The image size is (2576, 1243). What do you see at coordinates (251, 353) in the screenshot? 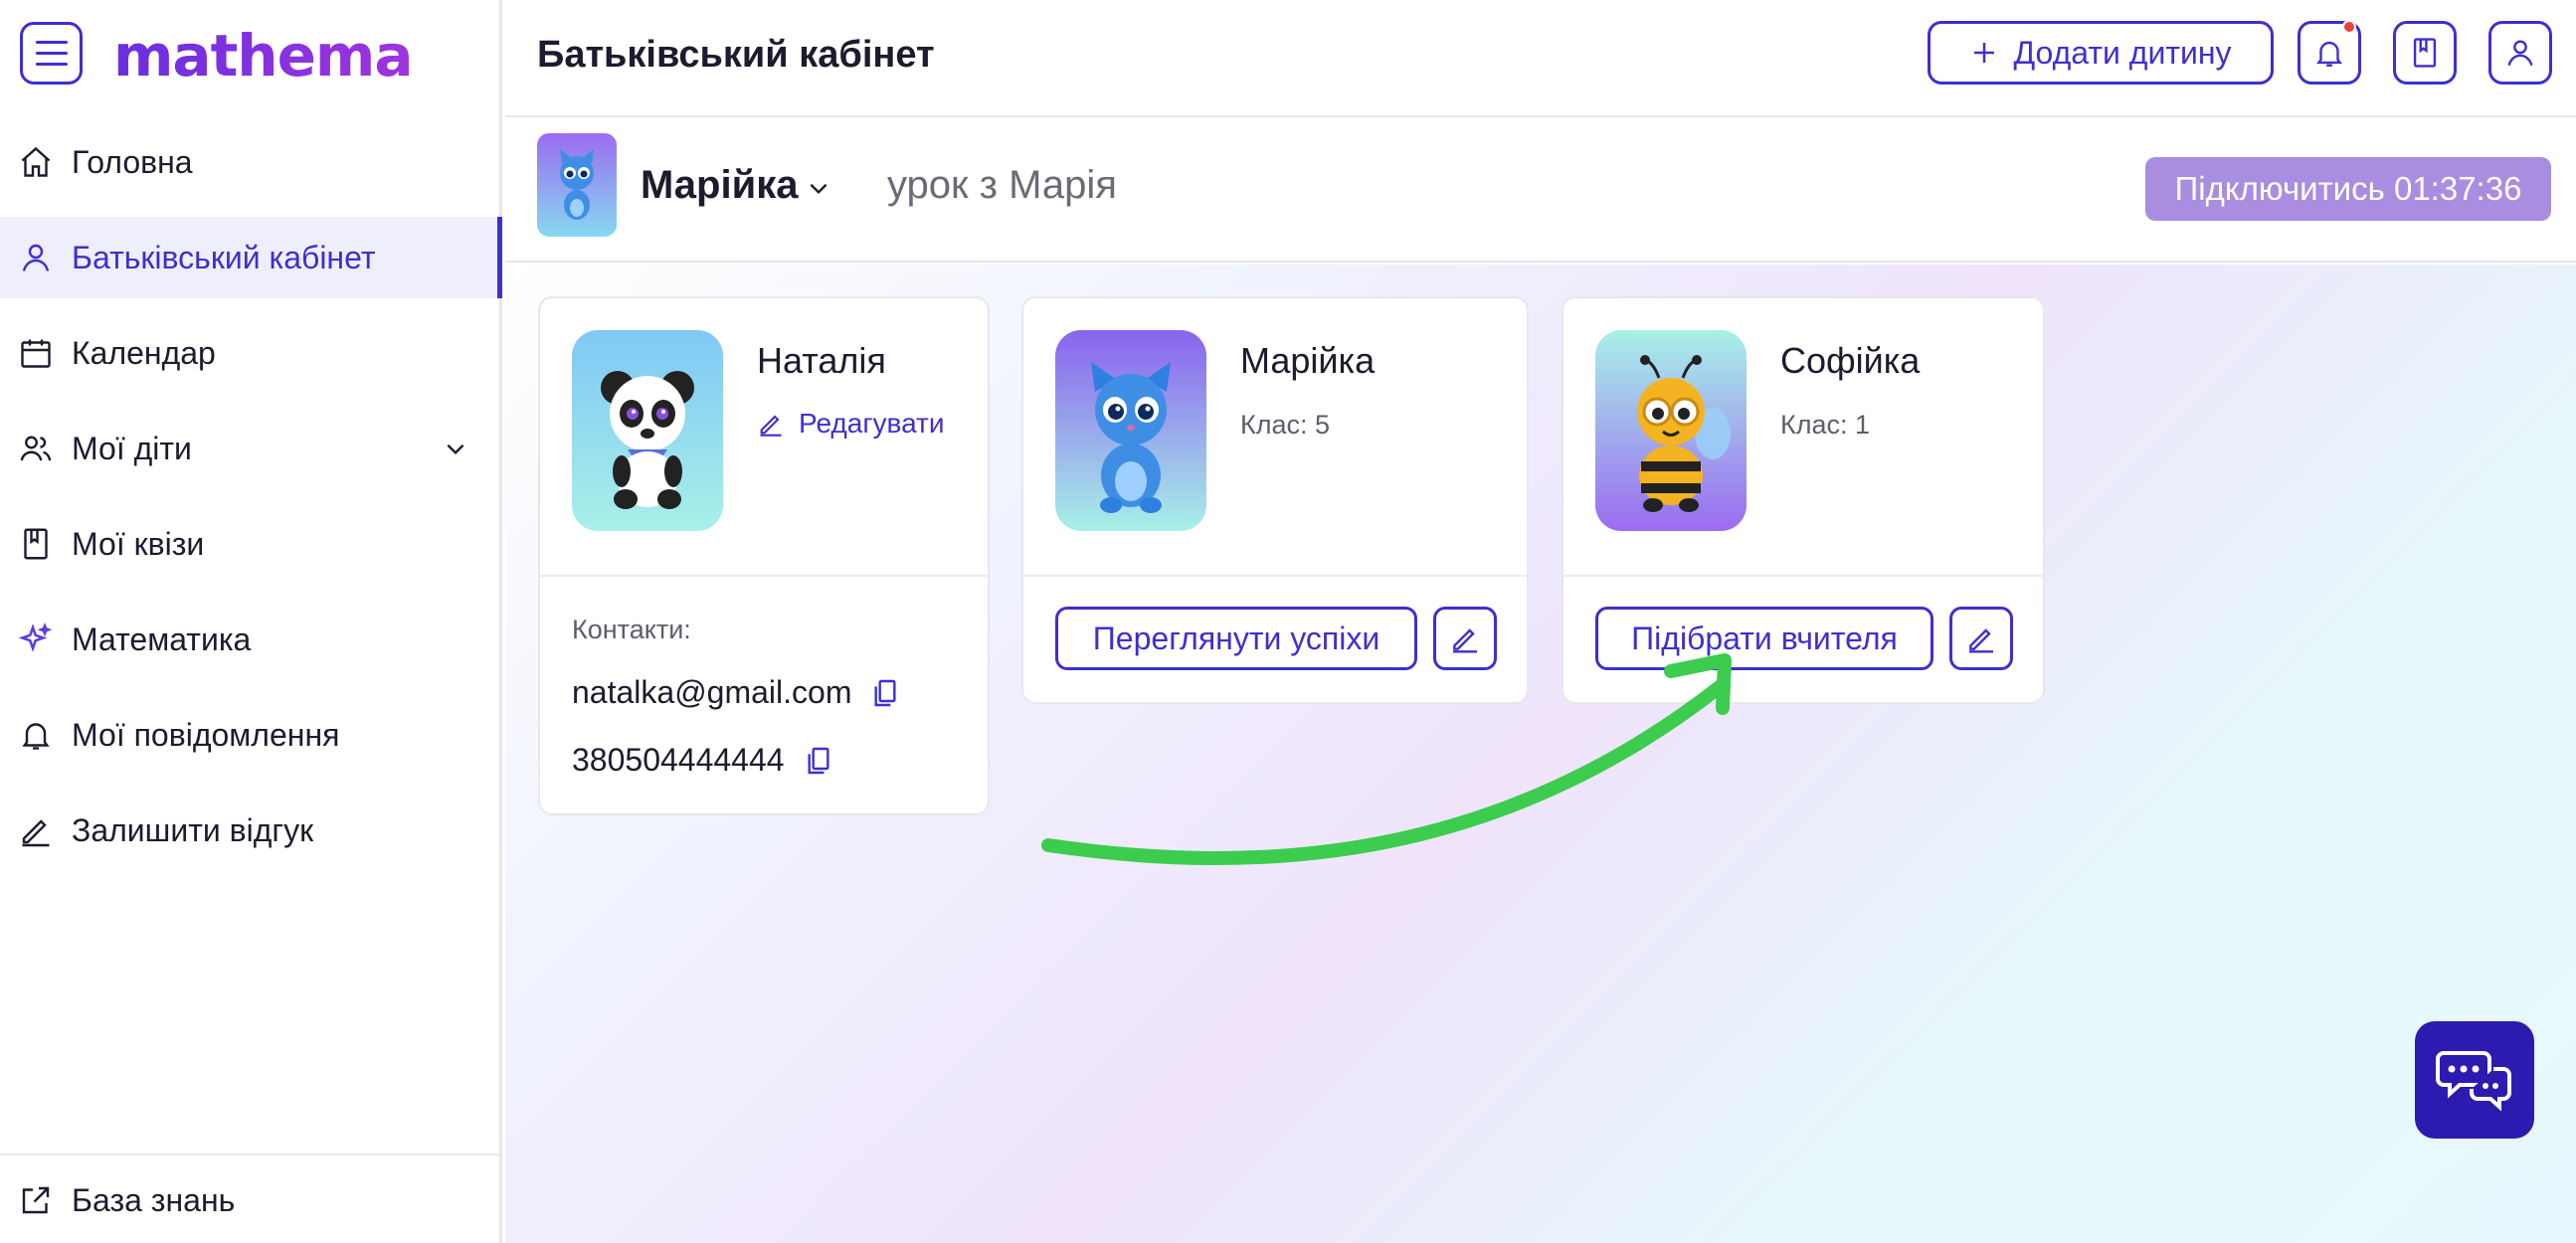
I see `sidebar-item-calendar: Календар` at bounding box center [251, 353].